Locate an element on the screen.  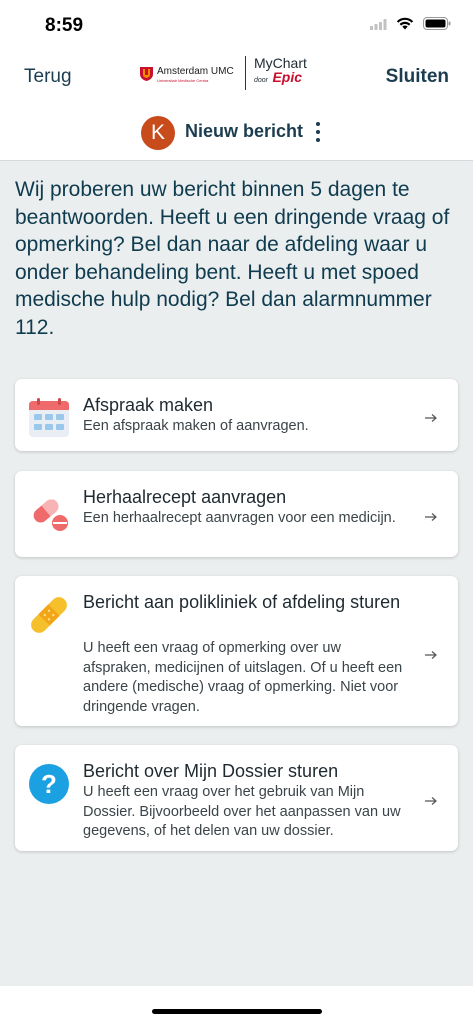
logo-divider is located at coordinates (245, 73).